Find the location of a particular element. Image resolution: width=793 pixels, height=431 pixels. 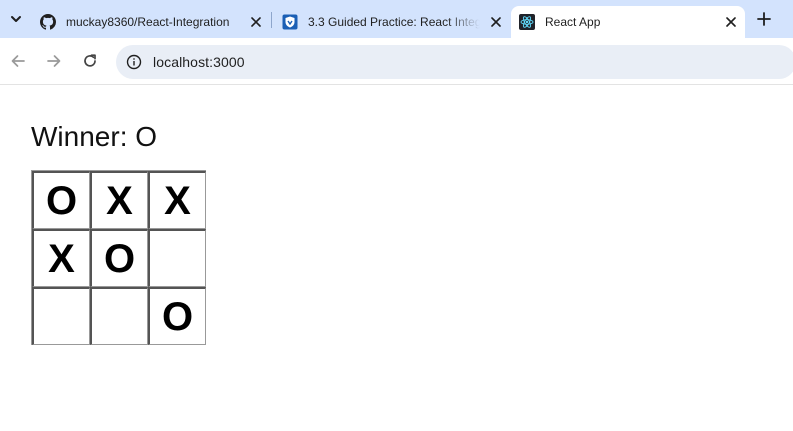

github-icon is located at coordinates (48, 22).